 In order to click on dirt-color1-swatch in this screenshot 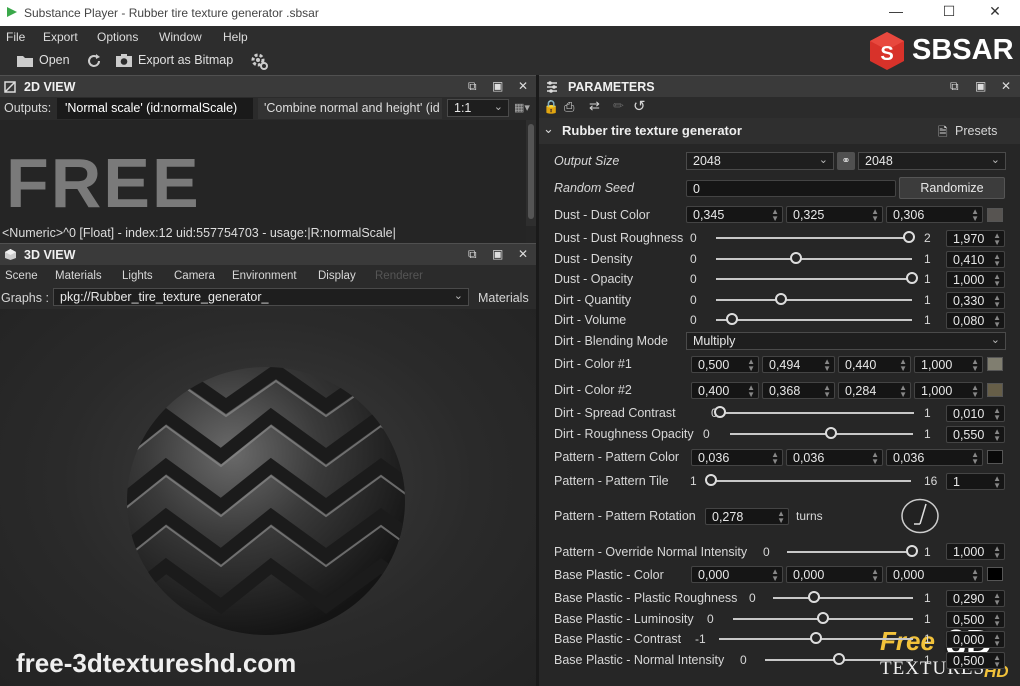, I will do `click(995, 364)`.